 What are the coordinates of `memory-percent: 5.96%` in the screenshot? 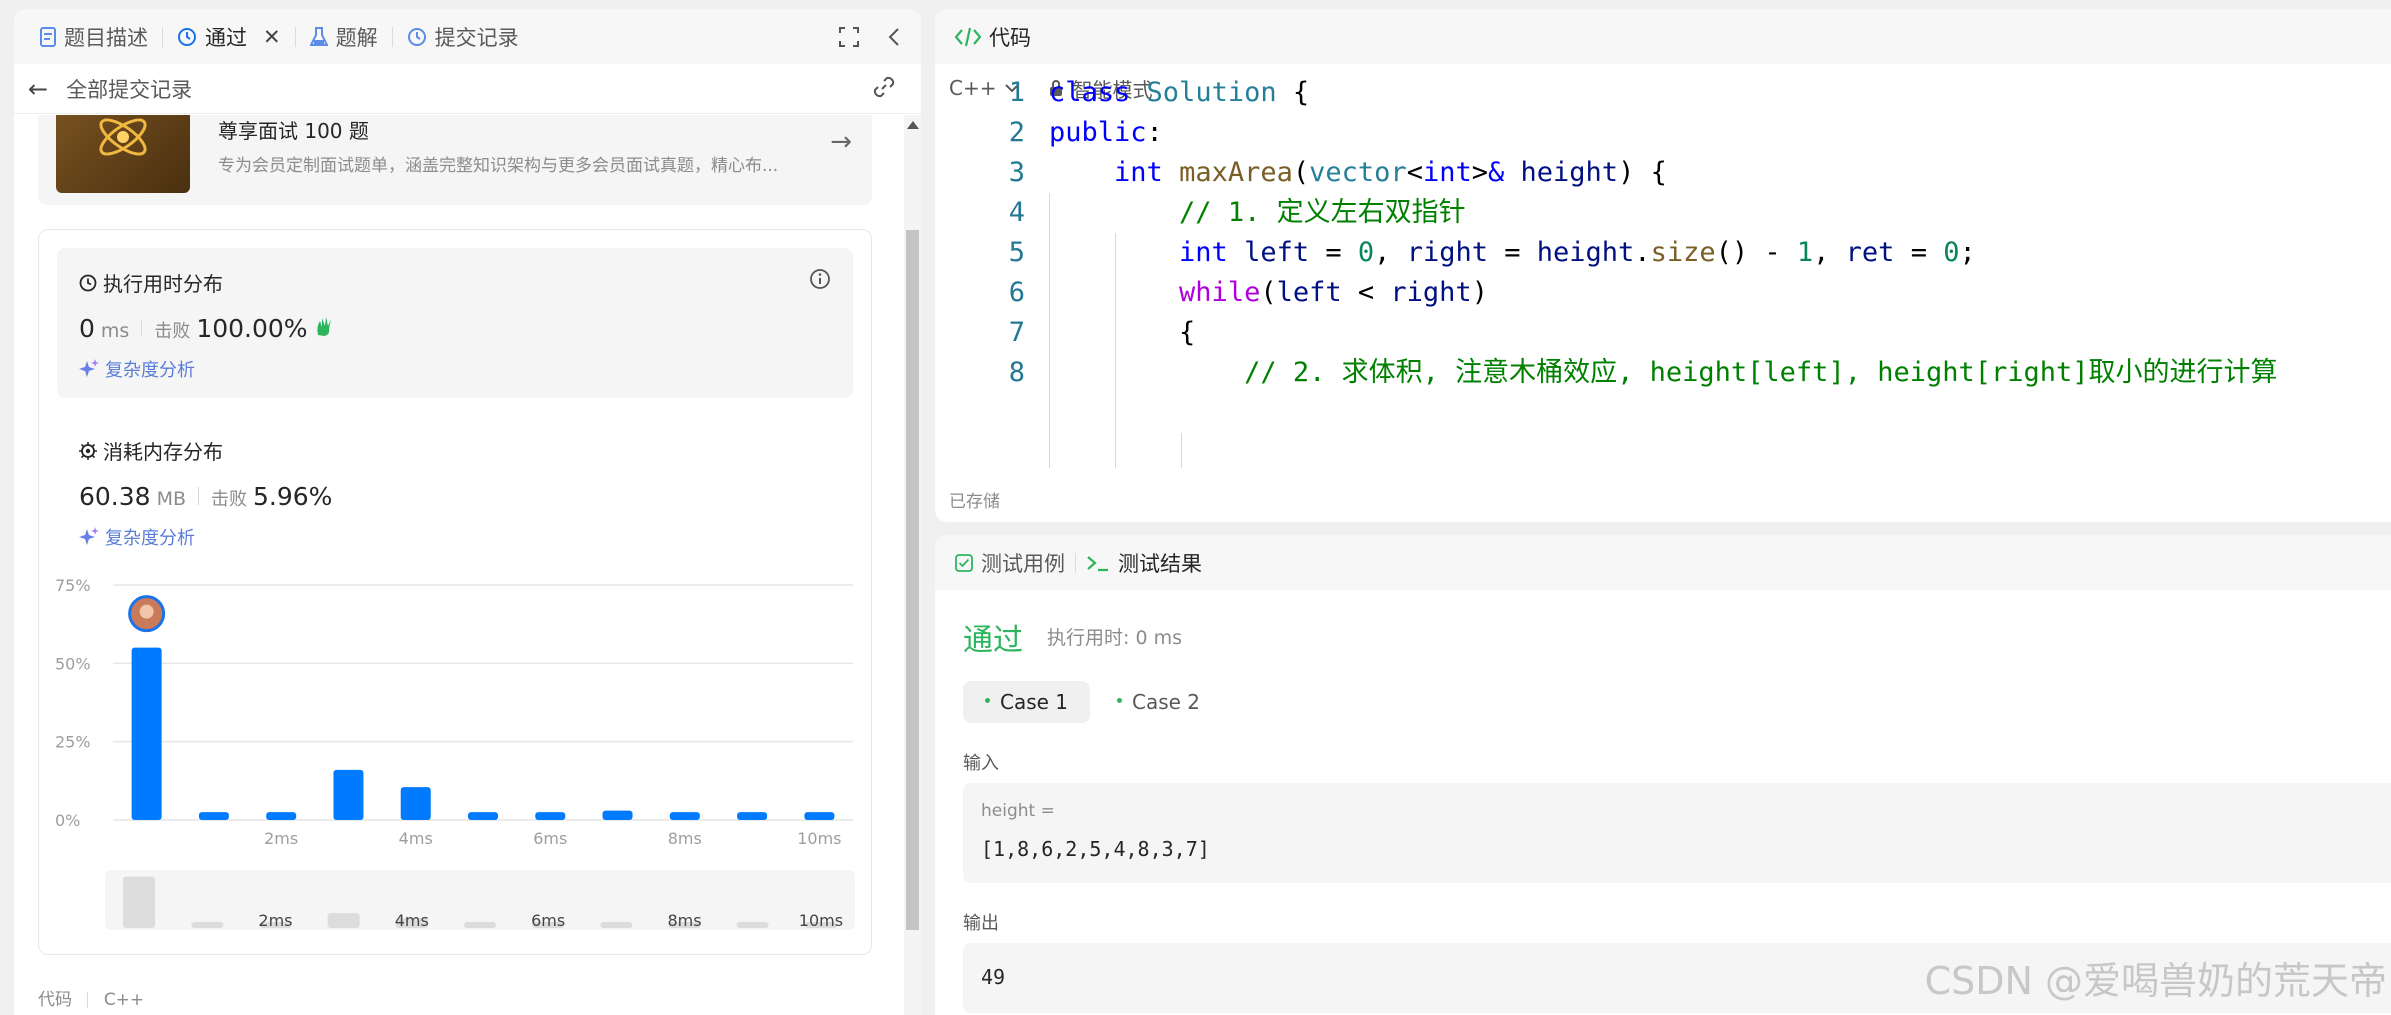 It's located at (293, 496).